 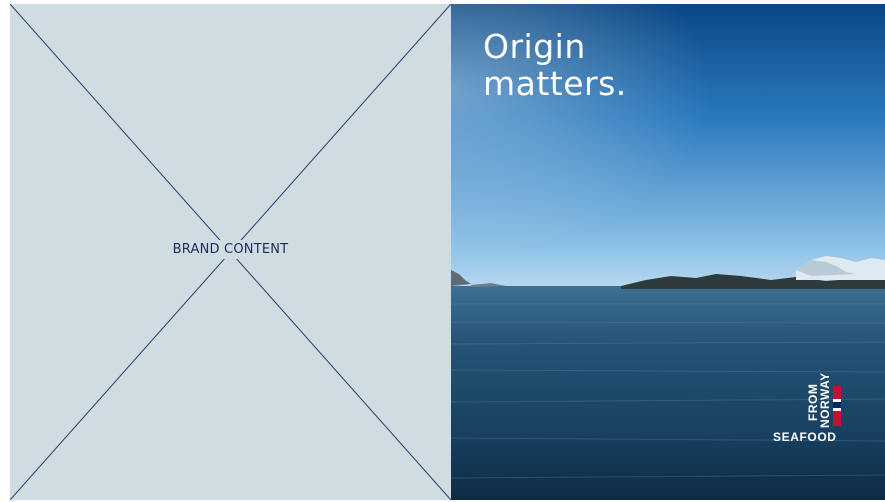 I want to click on seafood-from-norway-logo: SEAFOOD FROM NORWAY, so click(x=815, y=418).